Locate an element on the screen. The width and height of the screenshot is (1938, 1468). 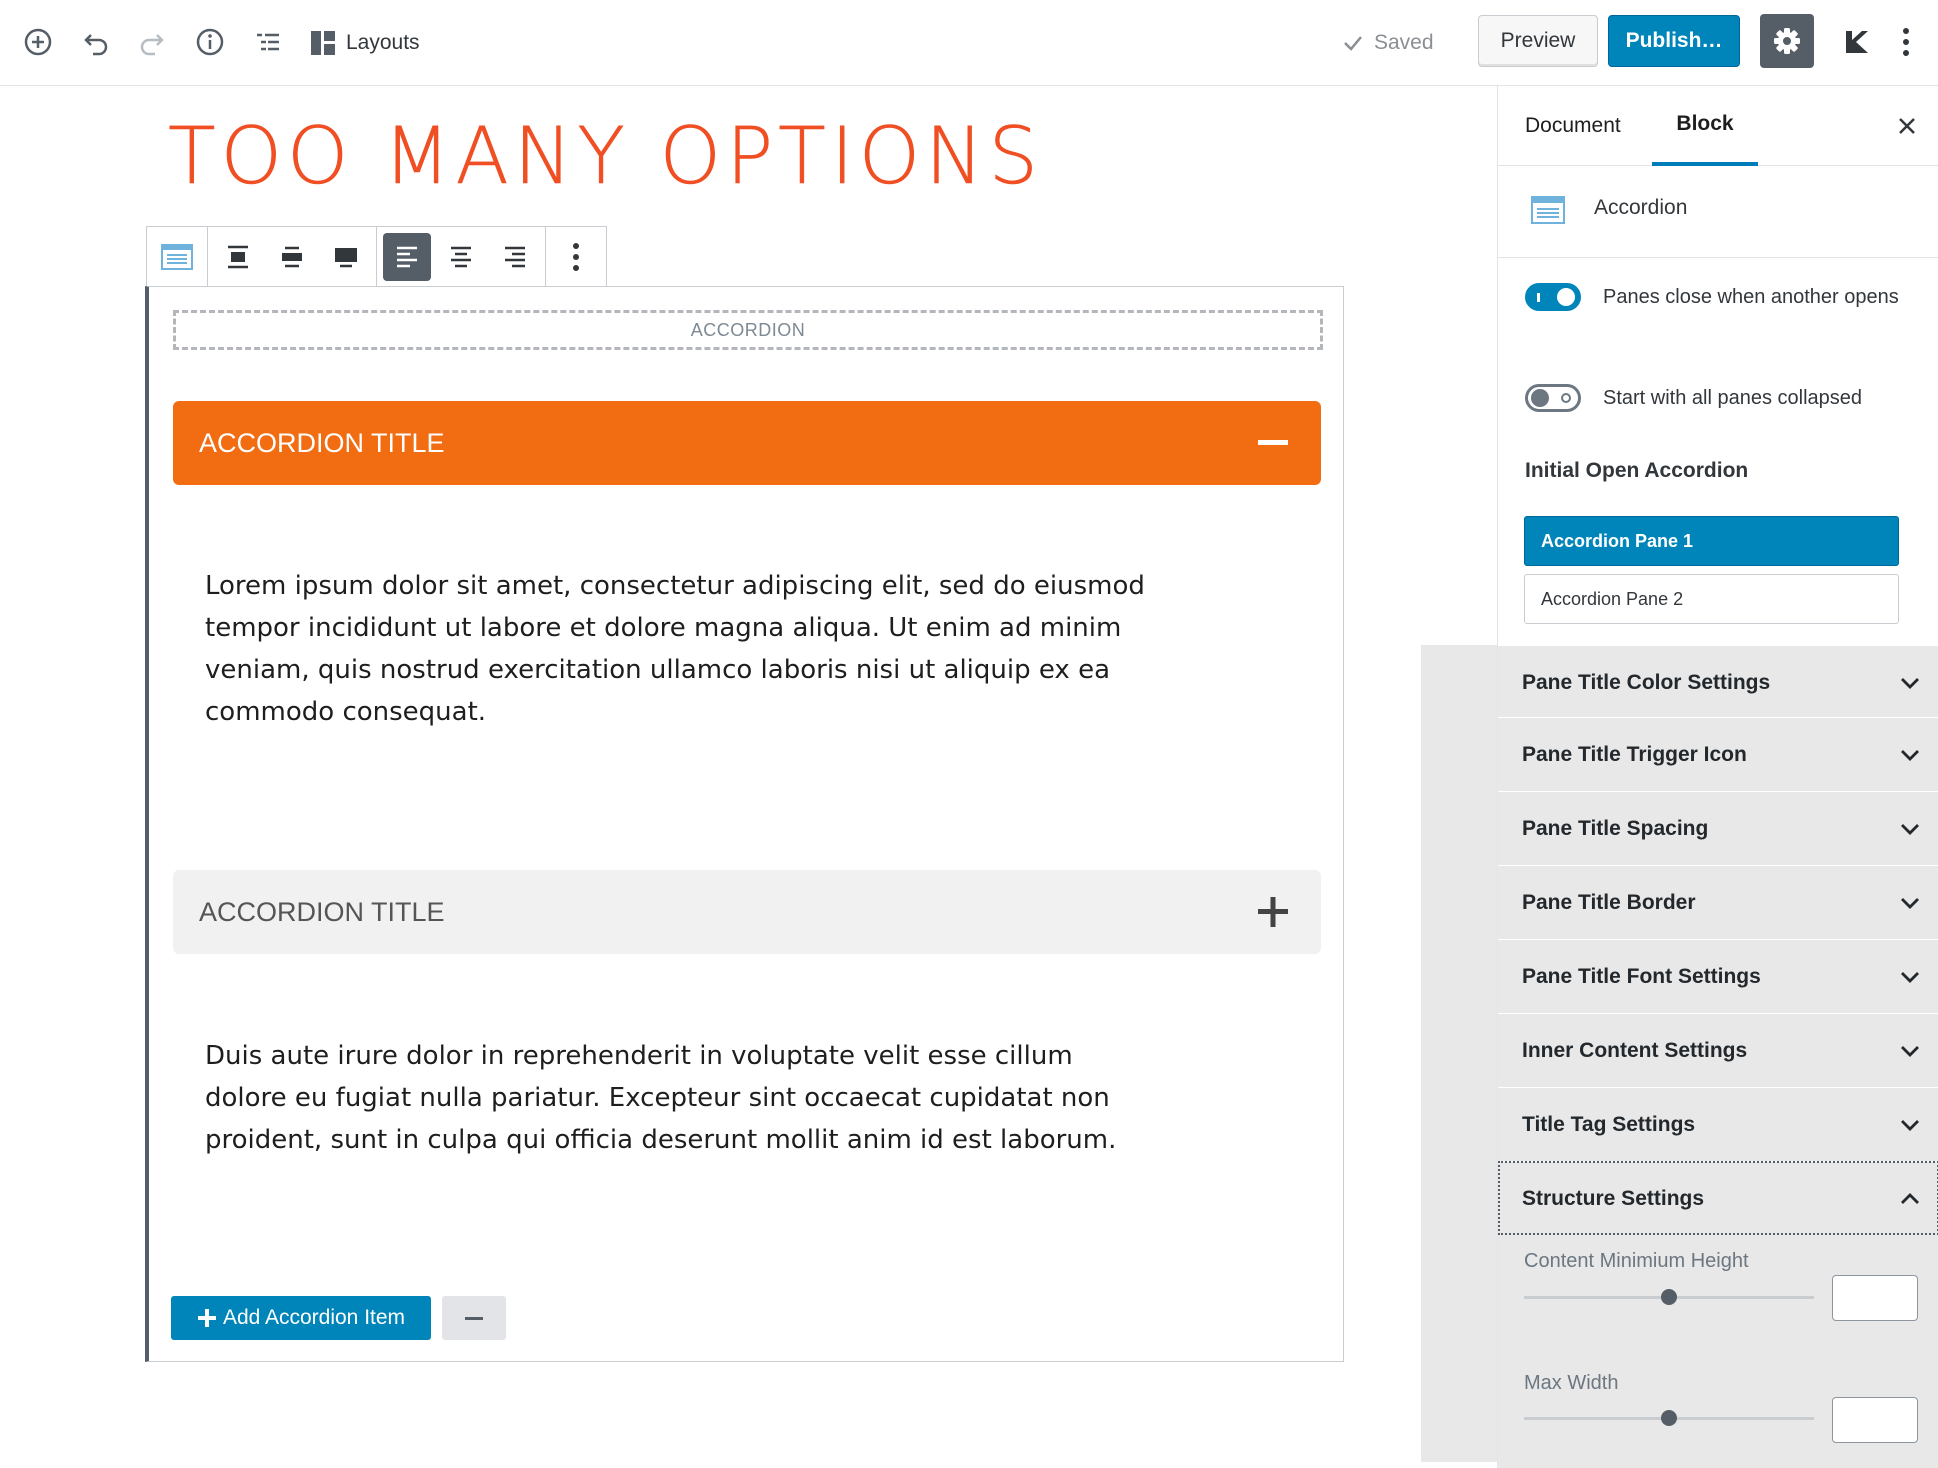
panel-pane-title-spacing: Pane Title Spacing is located at coordinates (1718, 828).